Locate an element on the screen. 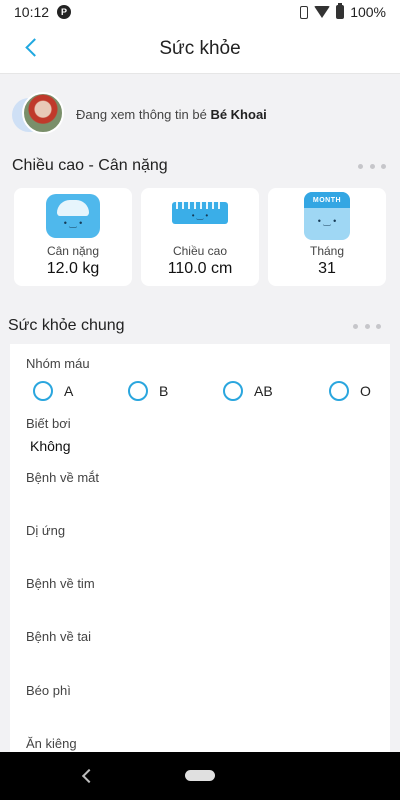 Image resolution: width=400 pixels, height=800 pixels. month-card: MONTH • ‿ • Tháng 31 is located at coordinates (327, 237).